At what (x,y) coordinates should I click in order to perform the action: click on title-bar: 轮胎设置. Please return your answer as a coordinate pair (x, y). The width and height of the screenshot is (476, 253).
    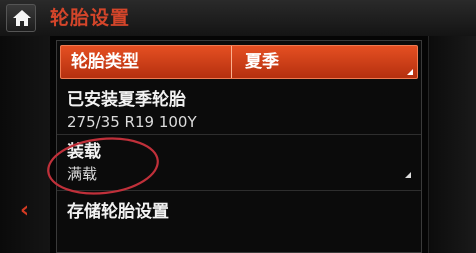
    Looking at the image, I should click on (238, 18).